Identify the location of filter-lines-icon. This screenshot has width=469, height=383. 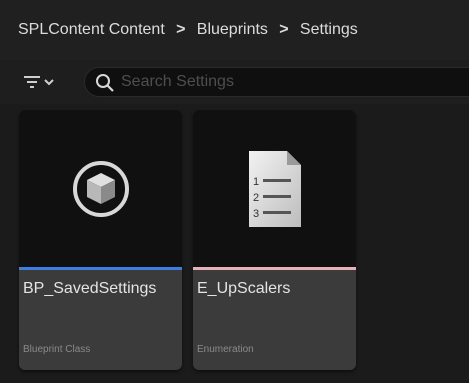
(39, 82).